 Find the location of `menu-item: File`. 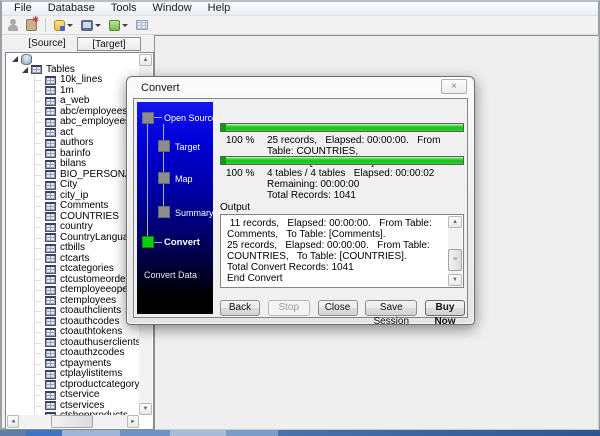

menu-item: File is located at coordinates (23, 8).